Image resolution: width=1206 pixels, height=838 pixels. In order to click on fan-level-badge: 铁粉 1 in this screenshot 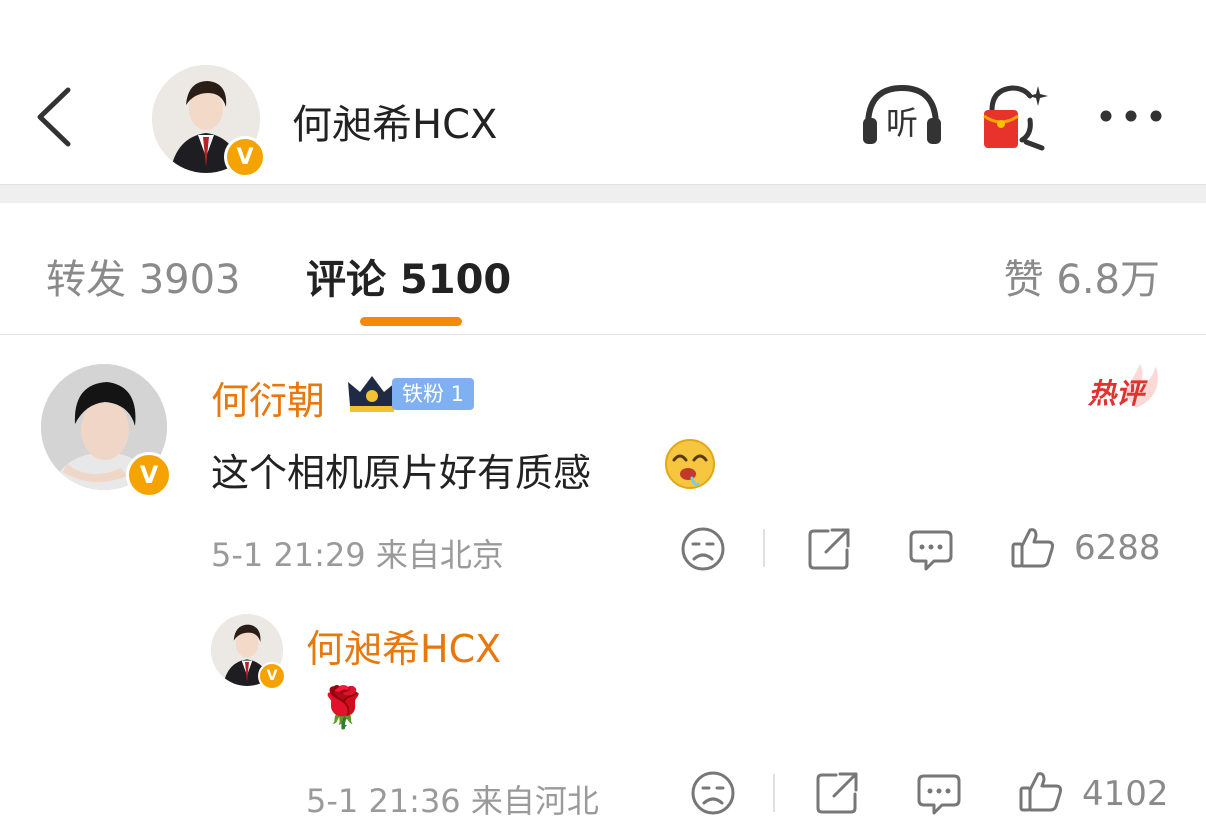, I will do `click(433, 394)`.